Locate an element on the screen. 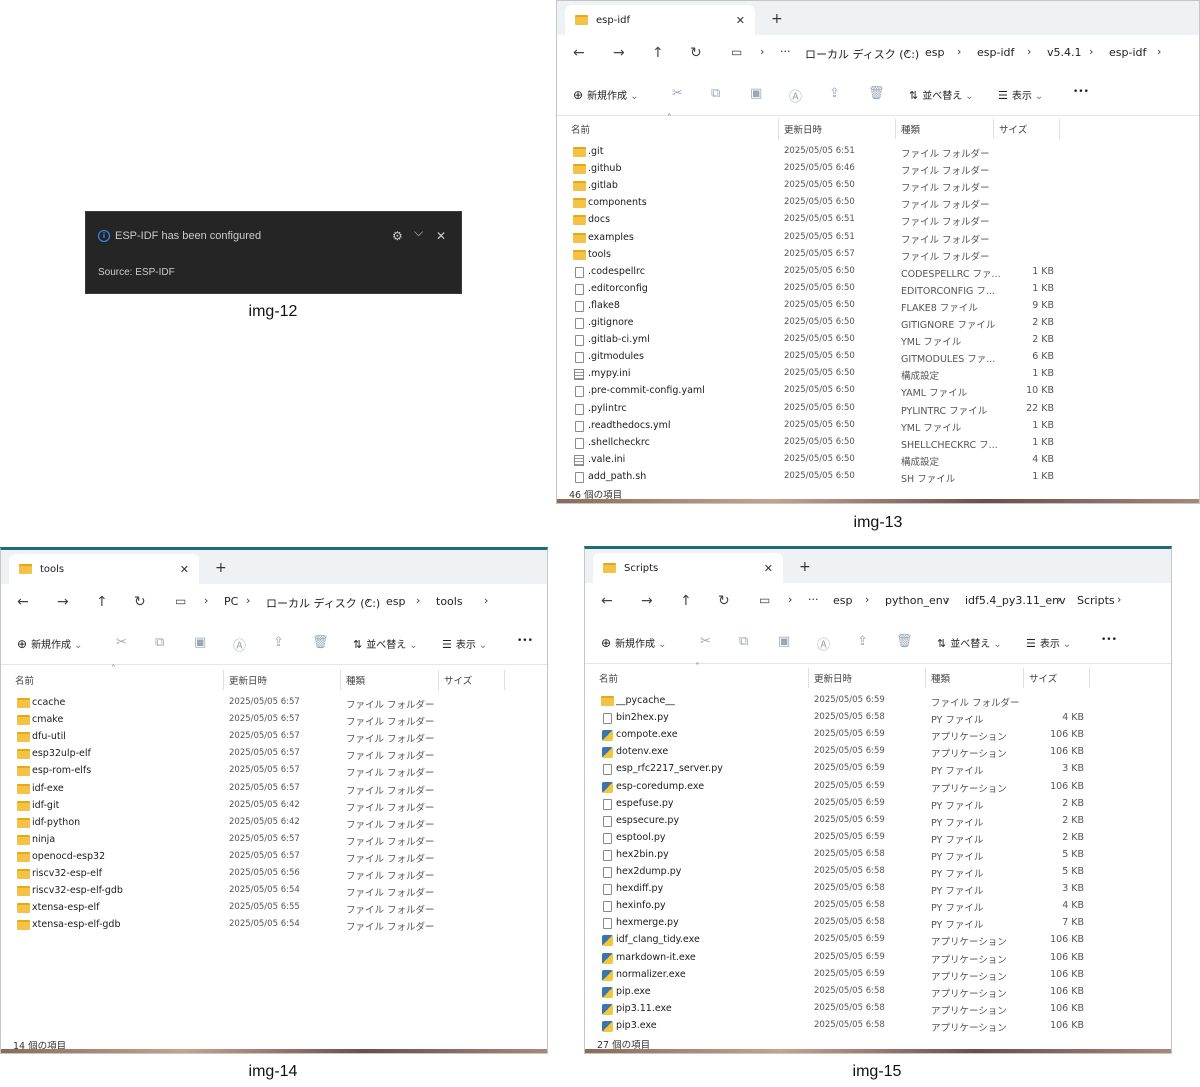 The width and height of the screenshot is (1200, 1087). gear-icon: ⚙ is located at coordinates (397, 236).